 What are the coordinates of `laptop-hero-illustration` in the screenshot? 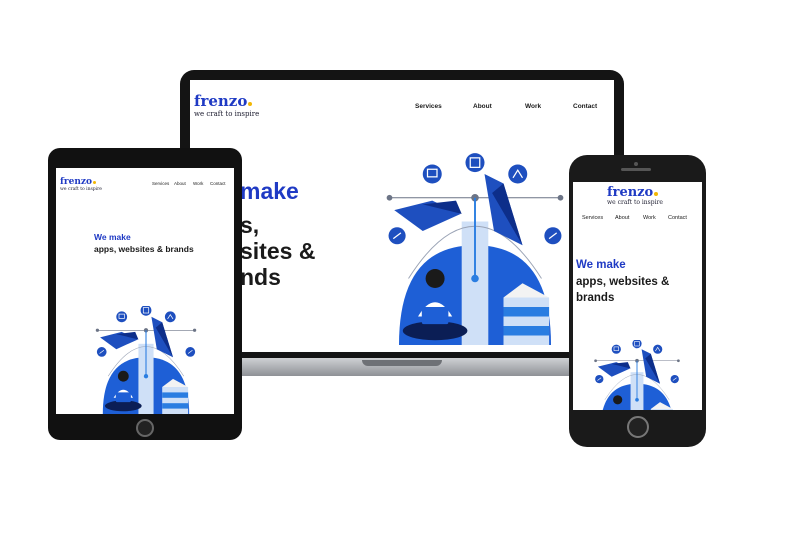 It's located at (475, 250).